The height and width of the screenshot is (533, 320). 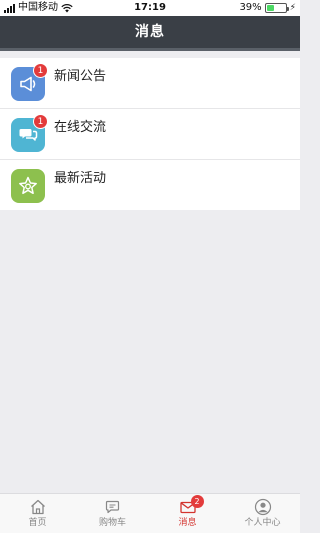 What do you see at coordinates (113, 507) in the screenshot?
I see `cart-icon` at bounding box center [113, 507].